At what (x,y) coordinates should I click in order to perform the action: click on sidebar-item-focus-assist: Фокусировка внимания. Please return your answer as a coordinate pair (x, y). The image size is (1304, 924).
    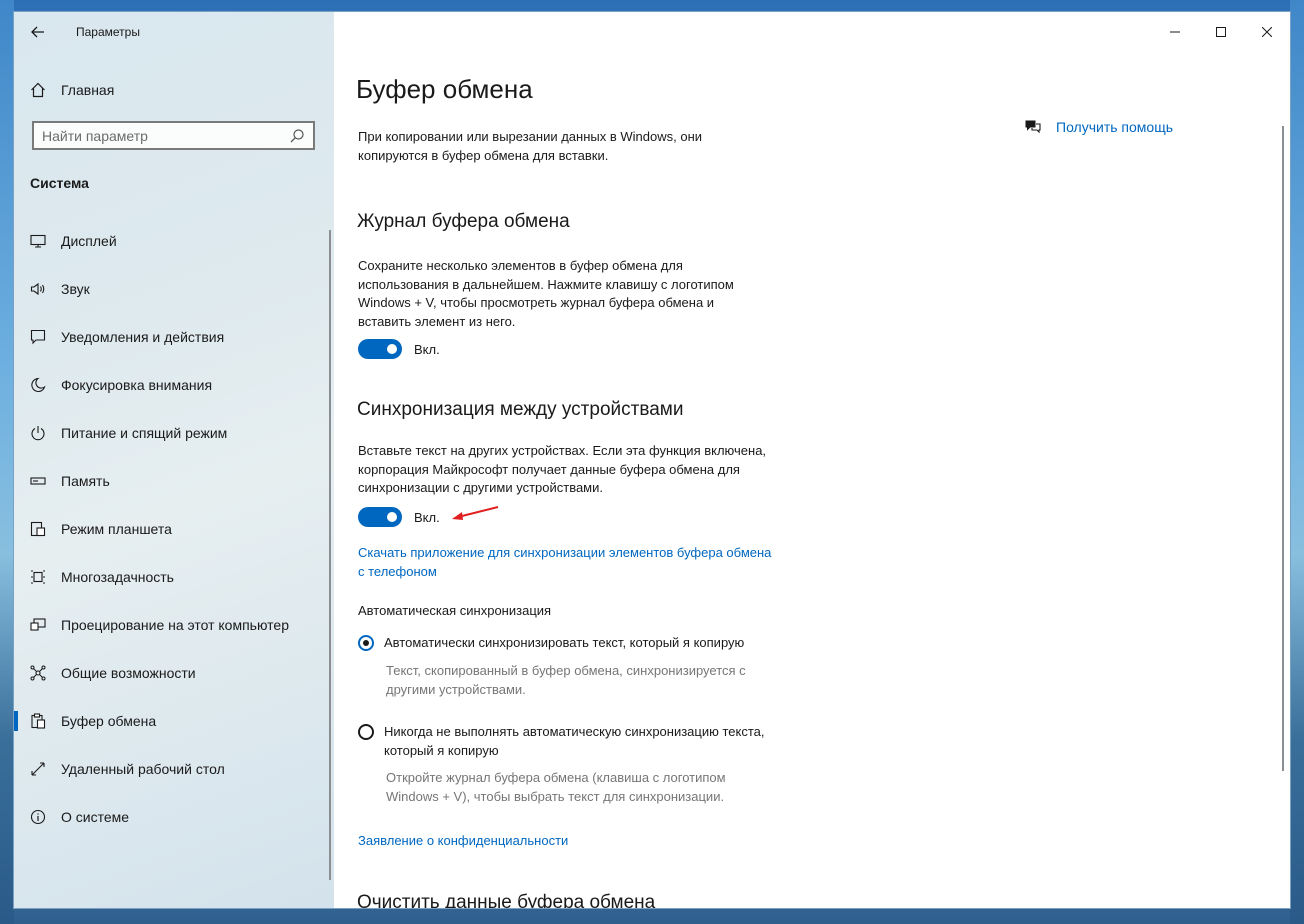
    Looking at the image, I should click on (171, 385).